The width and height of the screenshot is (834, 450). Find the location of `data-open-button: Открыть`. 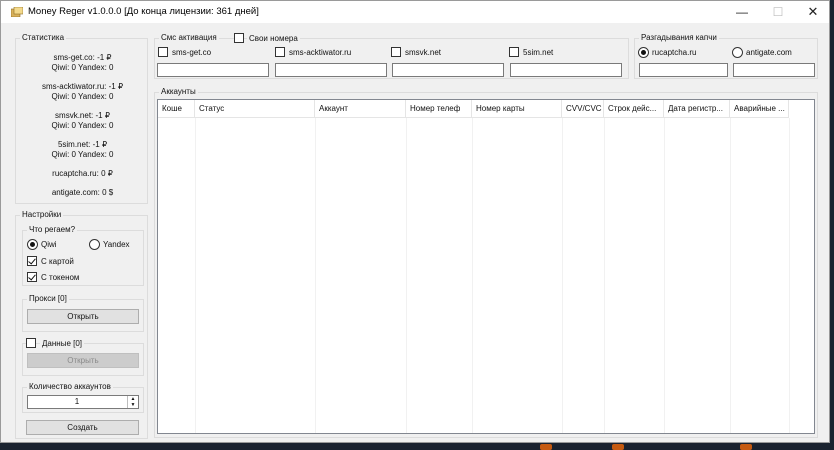

data-open-button: Открыть is located at coordinates (83, 360).